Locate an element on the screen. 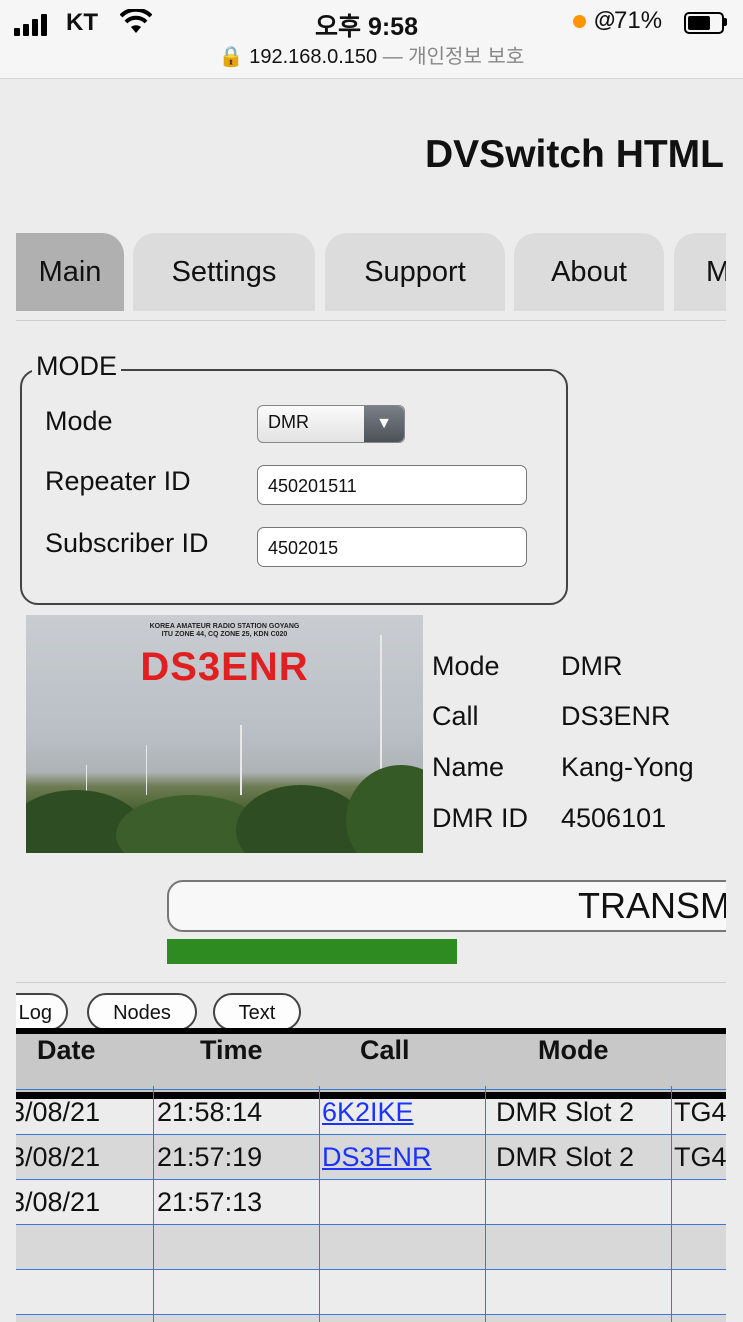 The image size is (743, 1322). subscriber-id-label: Subscriber ID is located at coordinates (127, 543).